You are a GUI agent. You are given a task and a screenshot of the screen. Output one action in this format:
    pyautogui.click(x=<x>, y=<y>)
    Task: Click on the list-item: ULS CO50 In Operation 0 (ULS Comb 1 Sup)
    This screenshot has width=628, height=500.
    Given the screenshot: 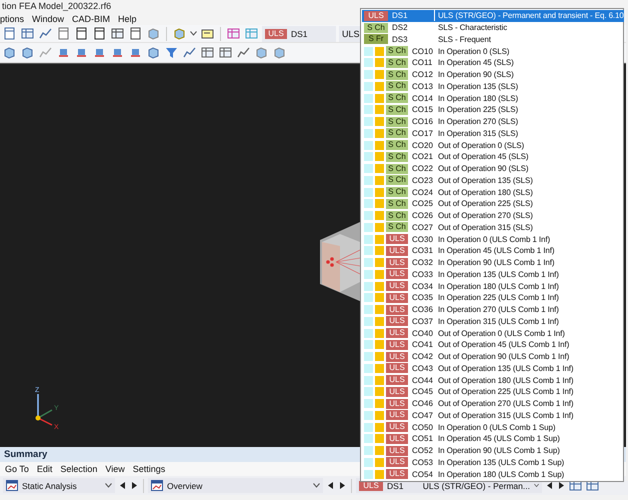 What is the action you would take?
    pyautogui.click(x=493, y=427)
    